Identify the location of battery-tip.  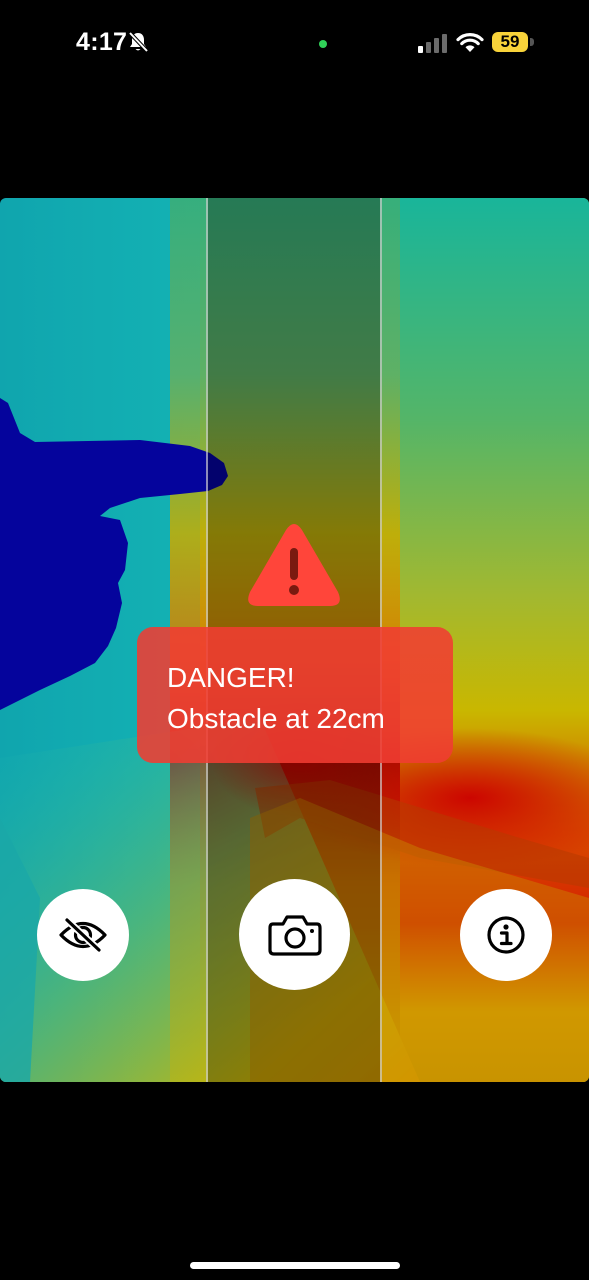
(532, 42).